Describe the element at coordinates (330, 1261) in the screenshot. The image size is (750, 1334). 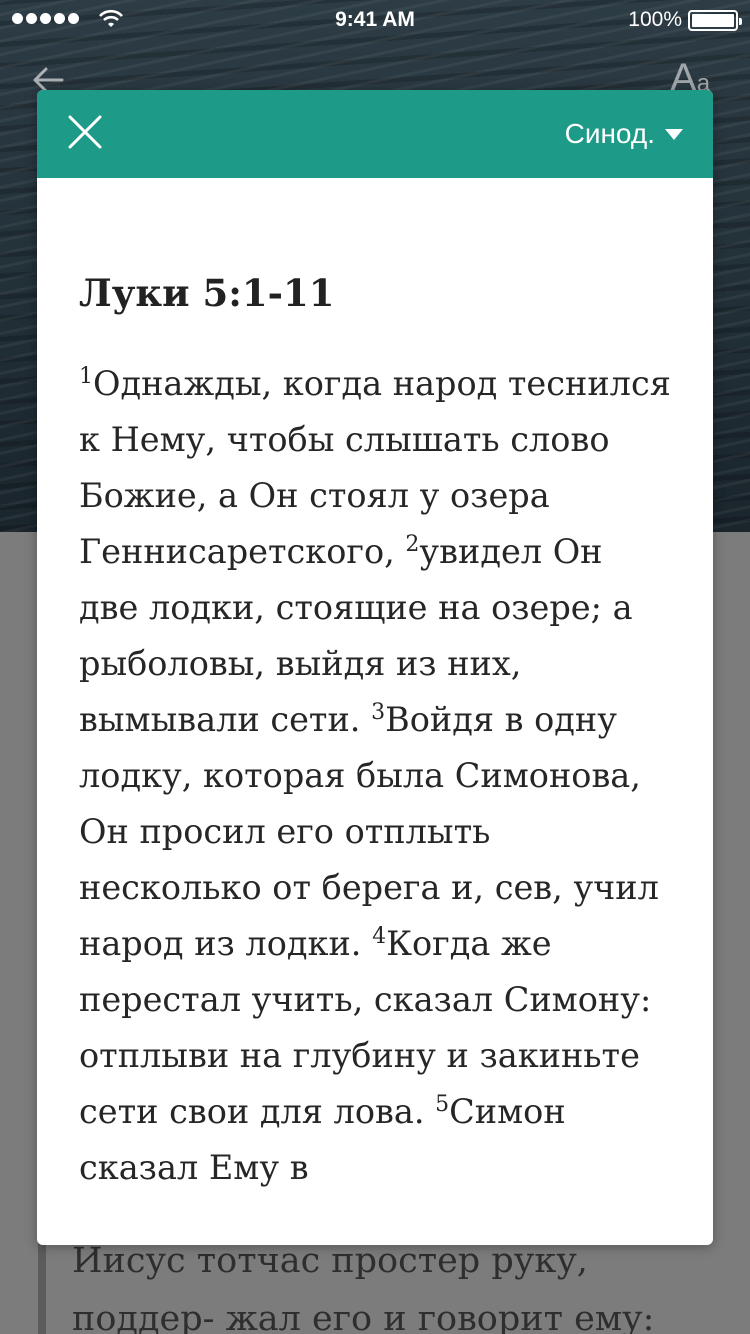
I see `background-line: Иисус тотчас простер руку,` at that location.